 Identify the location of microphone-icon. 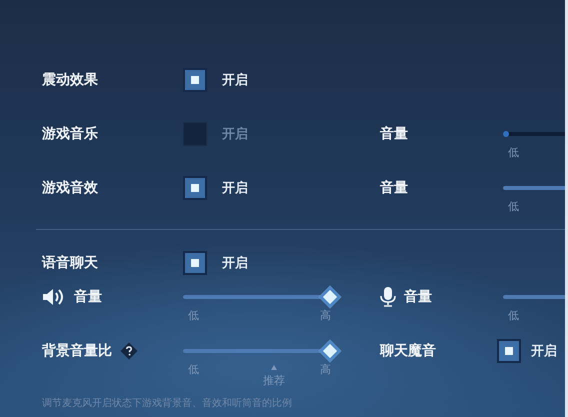
(388, 297).